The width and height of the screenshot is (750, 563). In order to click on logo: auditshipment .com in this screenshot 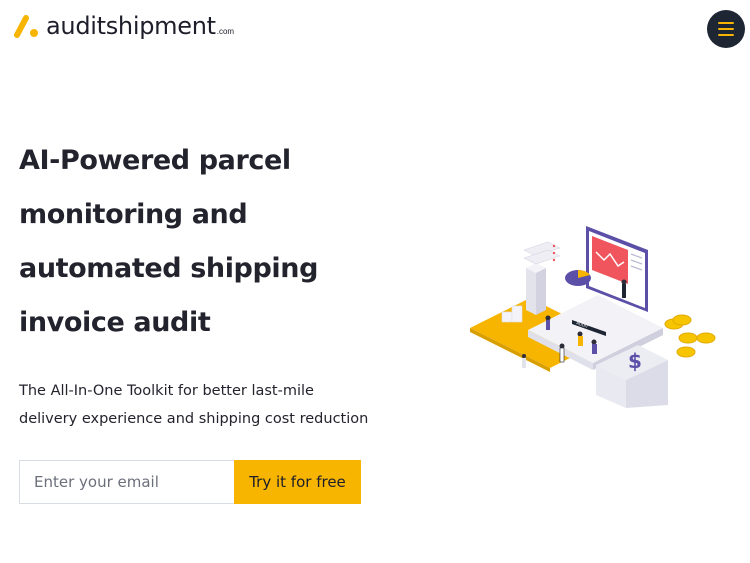, I will do `click(124, 26)`.